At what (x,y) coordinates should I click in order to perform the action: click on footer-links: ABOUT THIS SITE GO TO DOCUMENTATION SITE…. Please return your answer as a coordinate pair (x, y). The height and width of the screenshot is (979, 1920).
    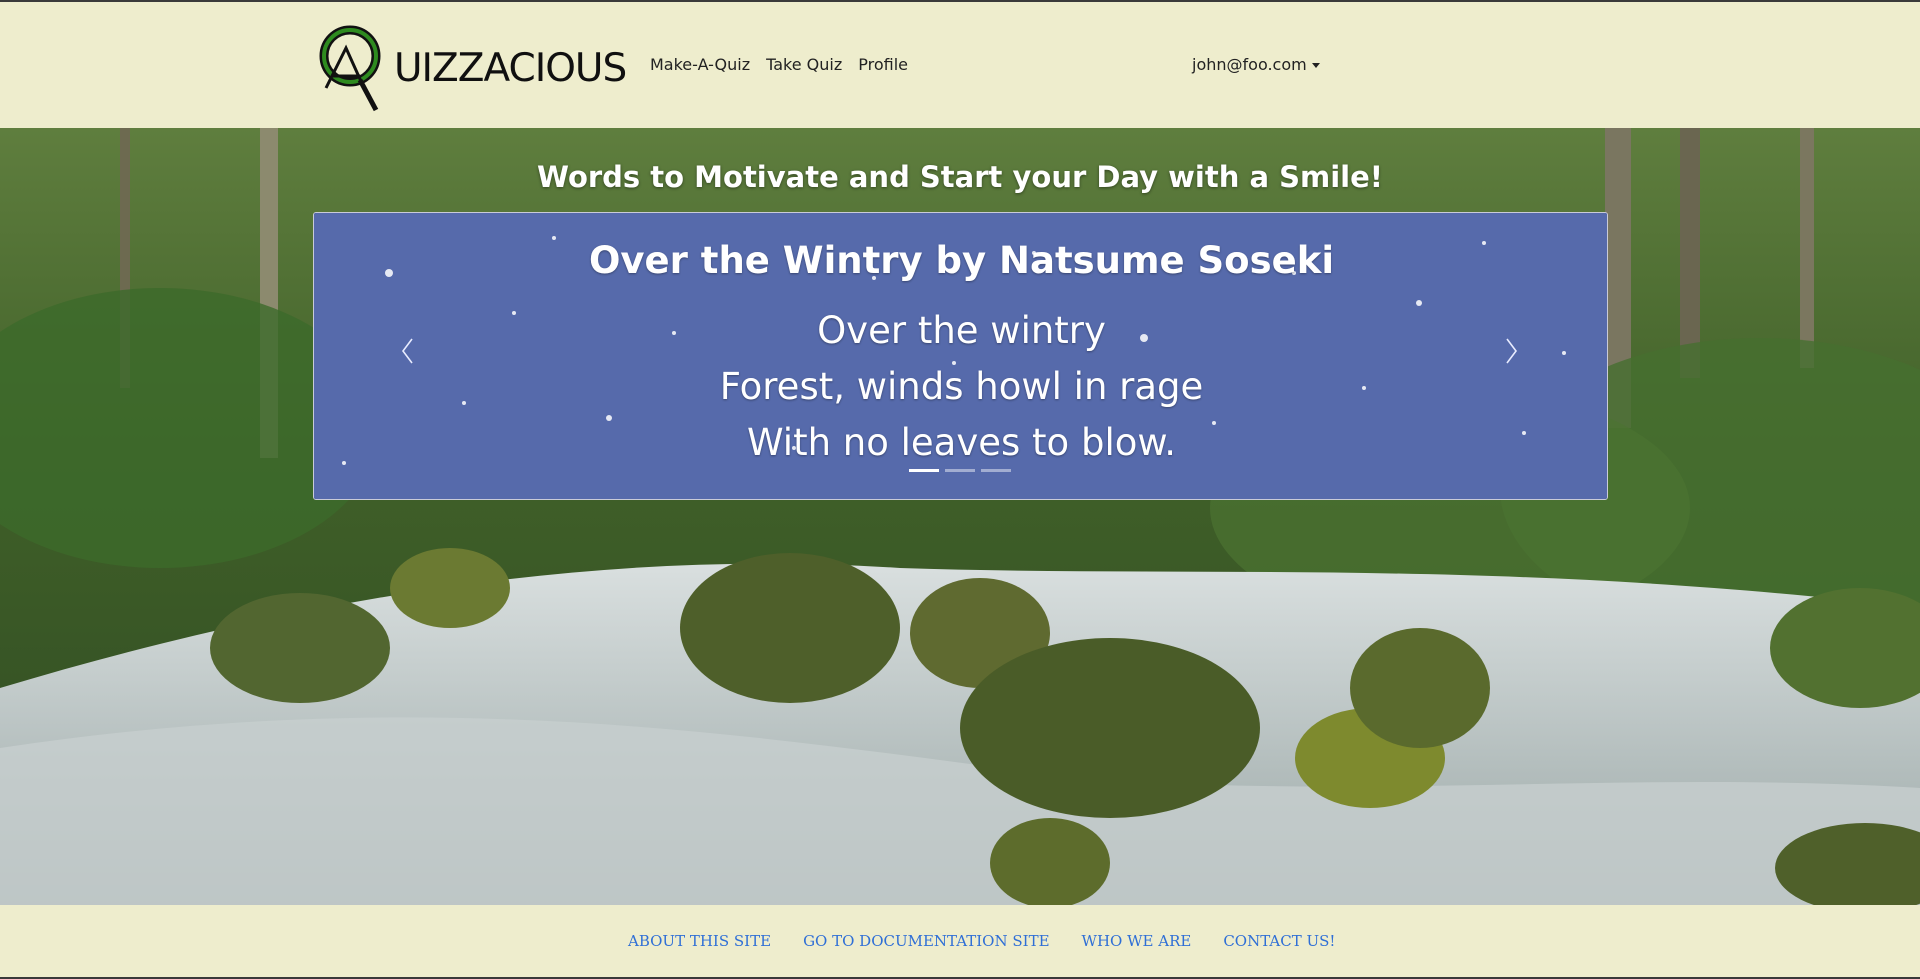
    Looking at the image, I should click on (997, 941).